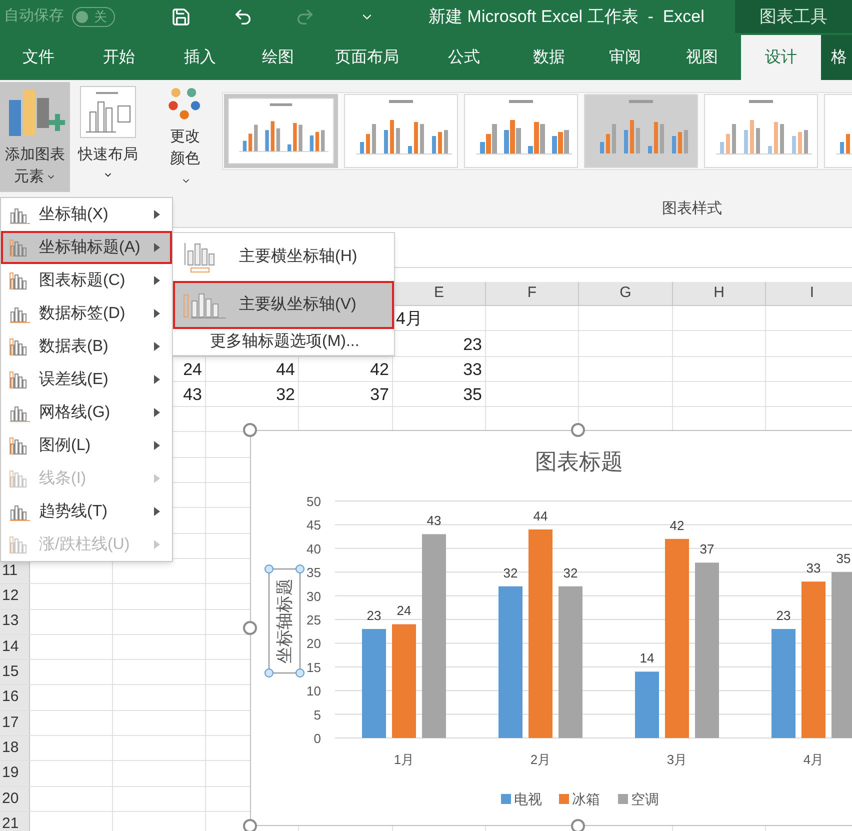 The width and height of the screenshot is (852, 831). What do you see at coordinates (579, 461) in the screenshot?
I see `chart-title: 图表标题` at bounding box center [579, 461].